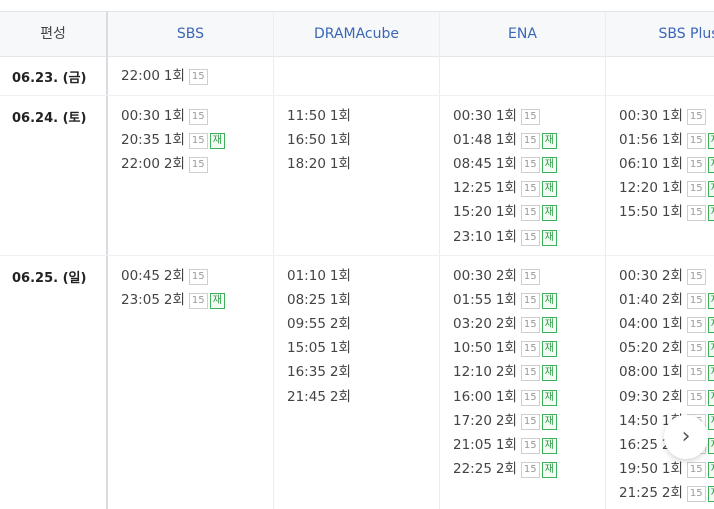 Image resolution: width=714 pixels, height=509 pixels. Describe the element at coordinates (49, 78) in the screenshot. I see `date-label: 06.23. (금)` at that location.